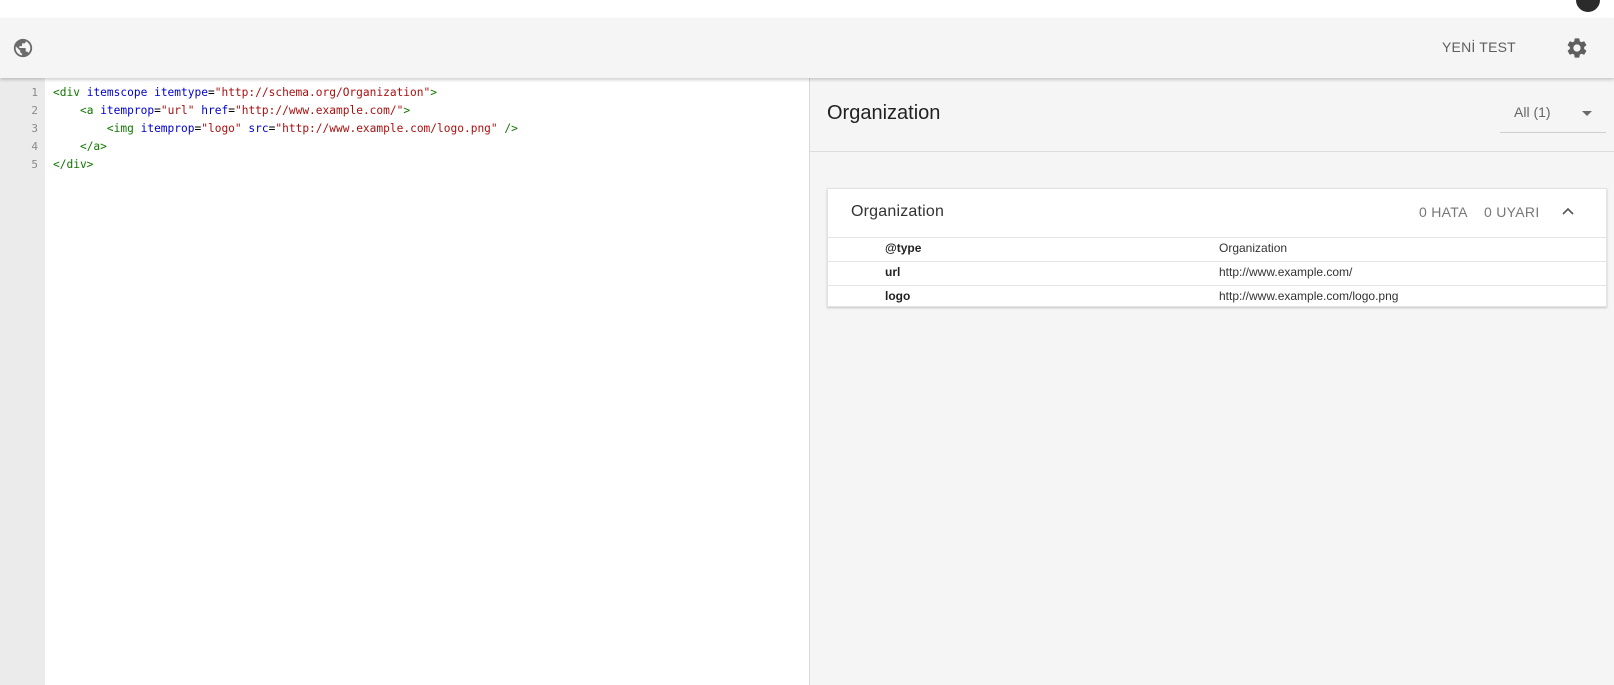 The image size is (1614, 685). Describe the element at coordinates (1532, 112) in the screenshot. I see `filter-label: All (1)` at that location.